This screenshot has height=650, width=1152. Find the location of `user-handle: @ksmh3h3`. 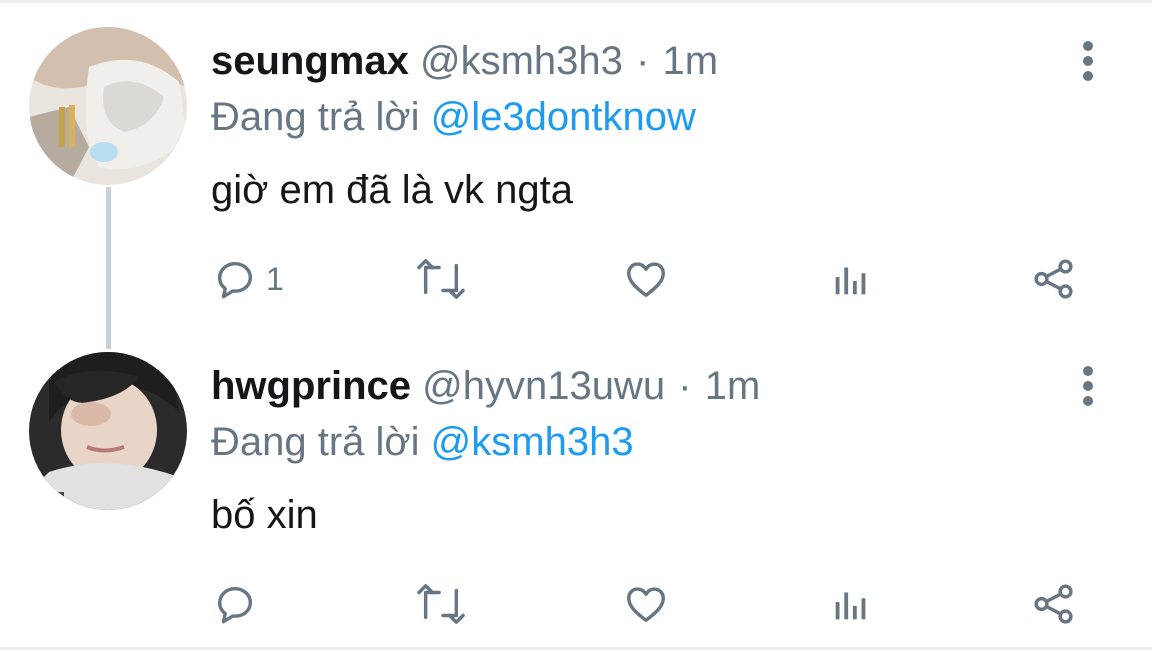

user-handle: @ksmh3h3 is located at coordinates (521, 61).